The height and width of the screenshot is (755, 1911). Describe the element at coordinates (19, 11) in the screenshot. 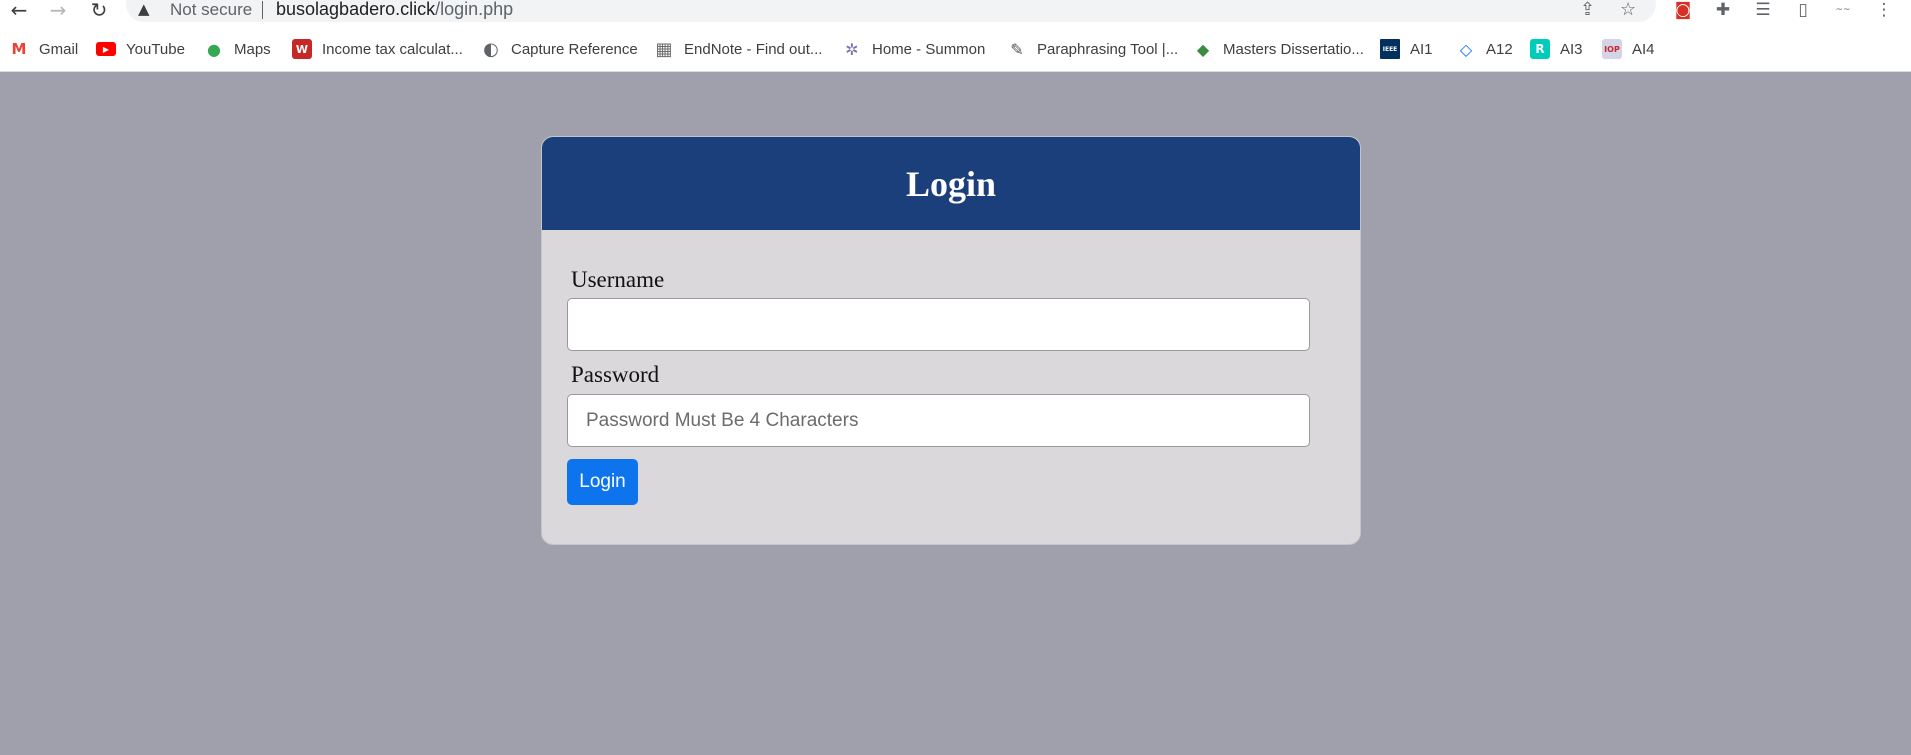

I see `back-arrow-icon: ←` at that location.